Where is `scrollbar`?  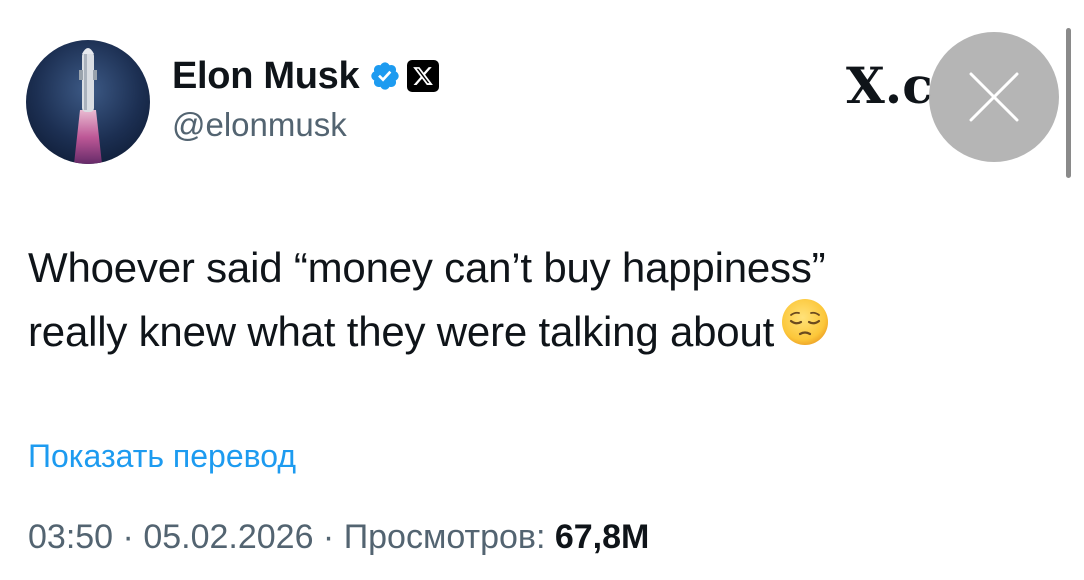 scrollbar is located at coordinates (1068, 103).